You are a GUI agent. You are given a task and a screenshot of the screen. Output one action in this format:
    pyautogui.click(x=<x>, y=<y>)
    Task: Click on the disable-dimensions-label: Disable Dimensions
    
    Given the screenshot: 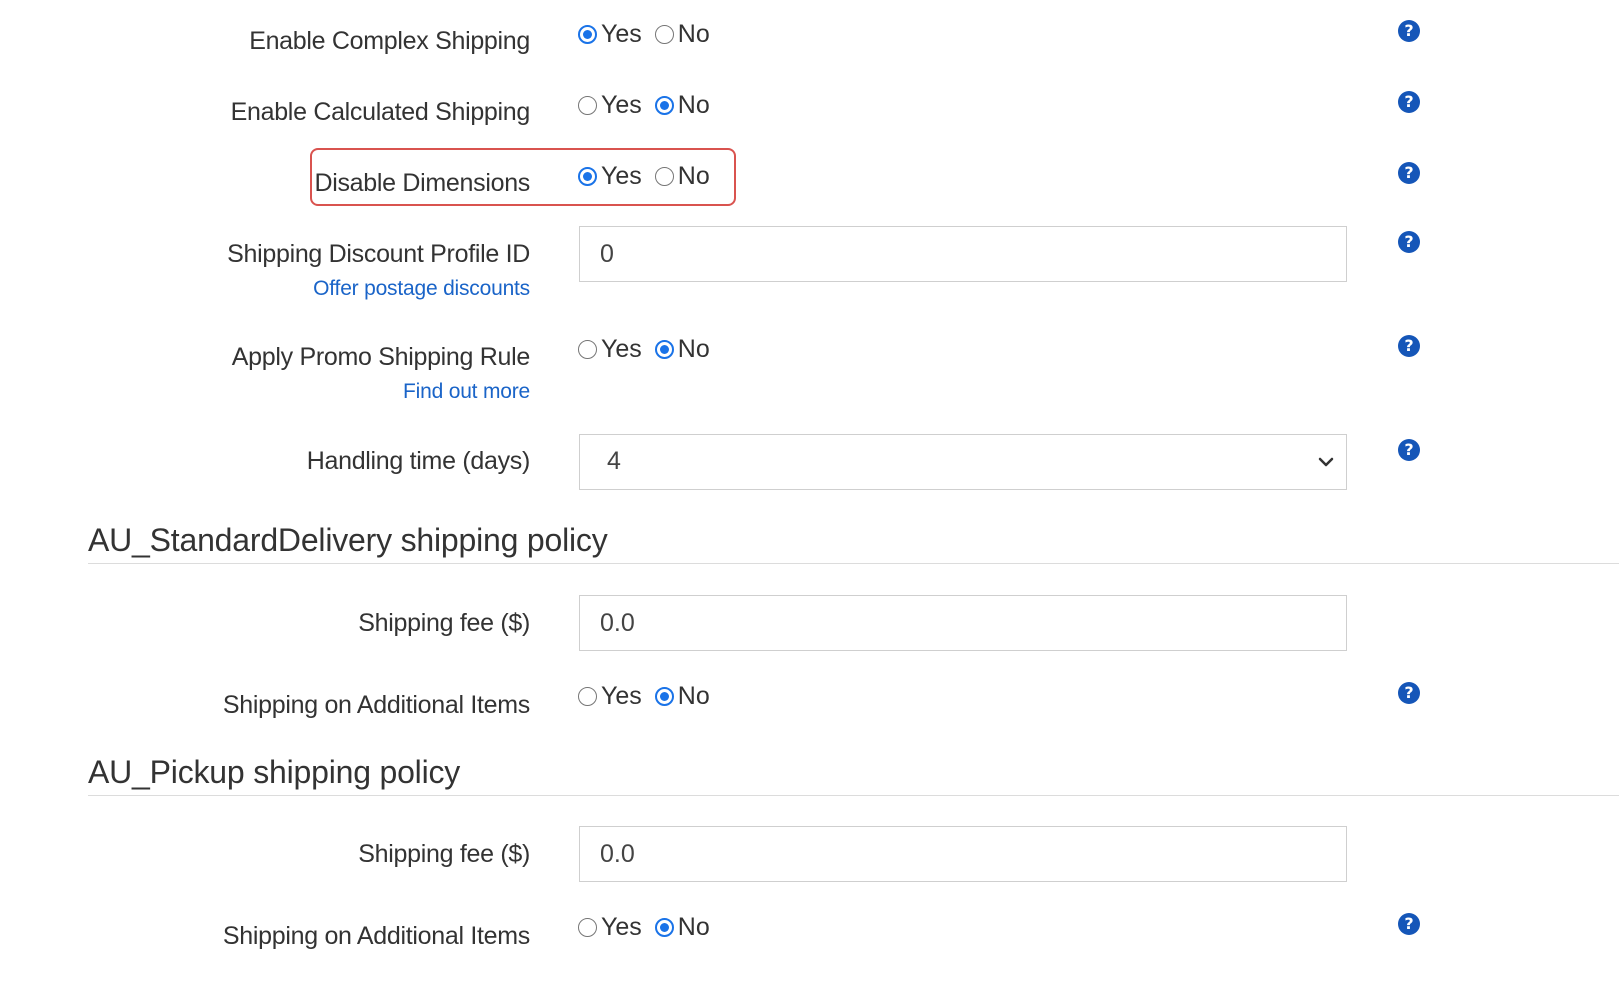 What is the action you would take?
    pyautogui.click(x=422, y=183)
    